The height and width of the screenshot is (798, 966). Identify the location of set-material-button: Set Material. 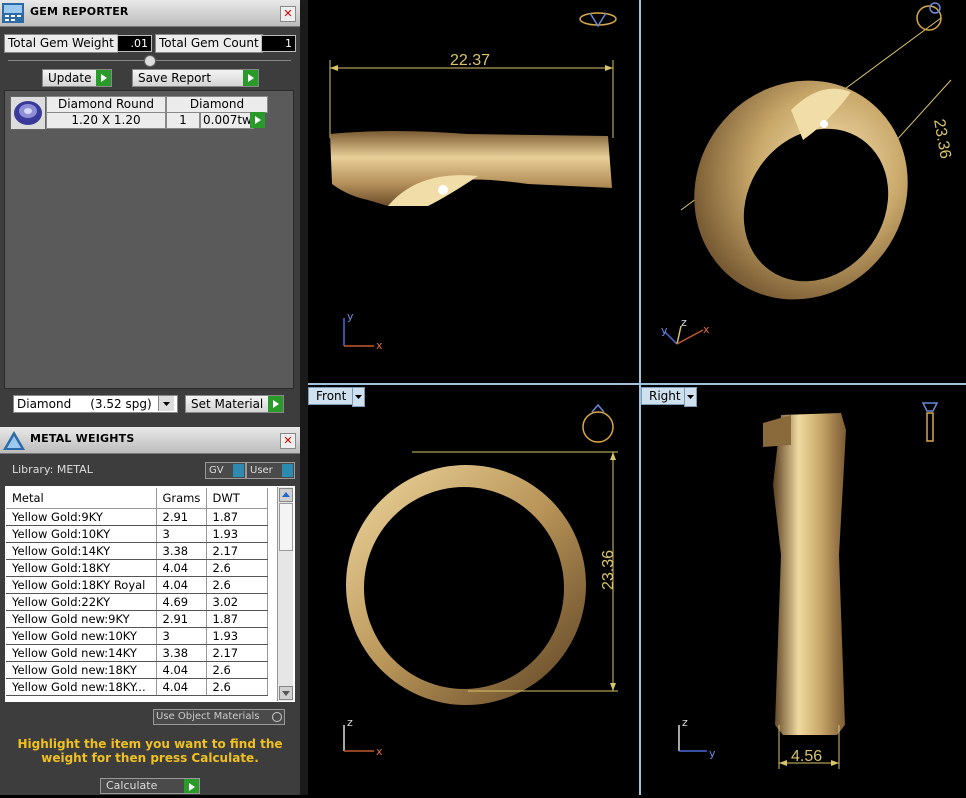
(234, 404).